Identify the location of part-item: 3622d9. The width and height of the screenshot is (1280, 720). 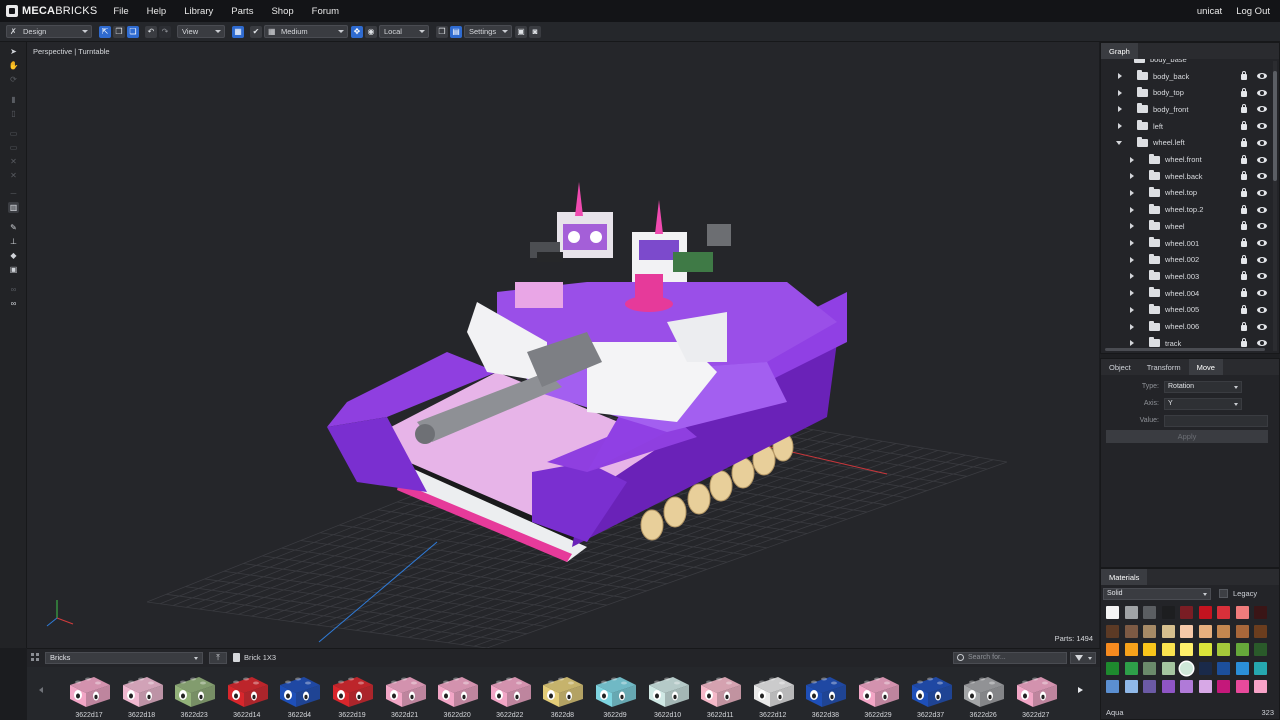
(615, 694).